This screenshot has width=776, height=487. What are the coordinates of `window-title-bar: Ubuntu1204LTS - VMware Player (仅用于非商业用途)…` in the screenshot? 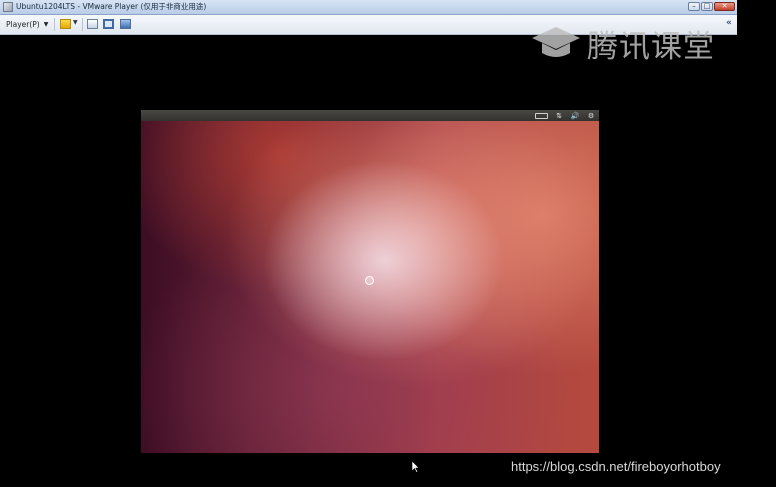 It's located at (368, 7).